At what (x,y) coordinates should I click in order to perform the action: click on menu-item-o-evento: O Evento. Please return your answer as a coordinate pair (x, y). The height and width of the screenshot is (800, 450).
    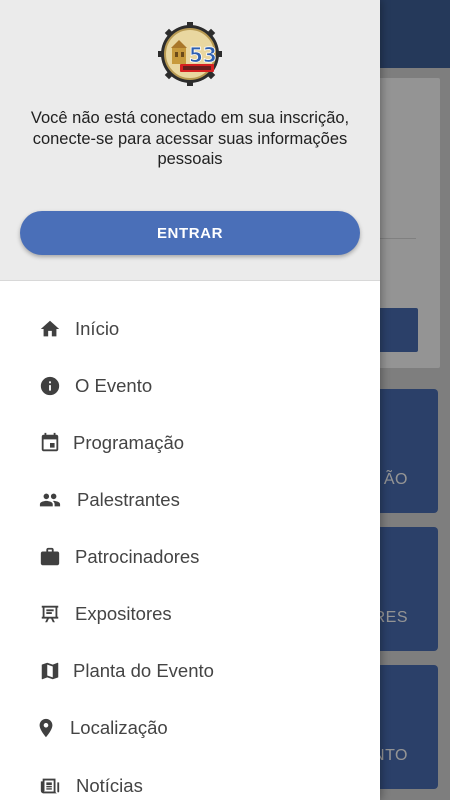
    Looking at the image, I should click on (190, 386).